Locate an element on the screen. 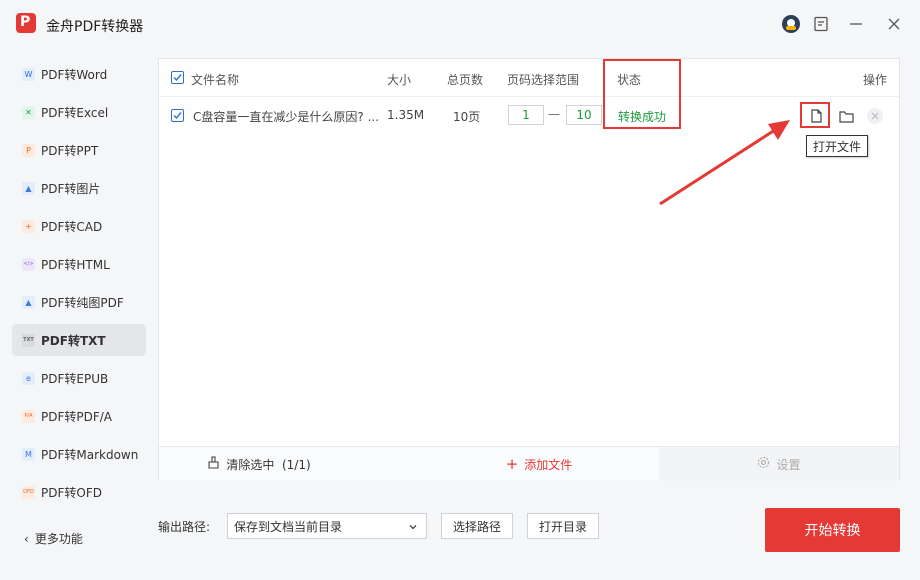  sidebar-item: P PDF转PPT is located at coordinates (79, 150).